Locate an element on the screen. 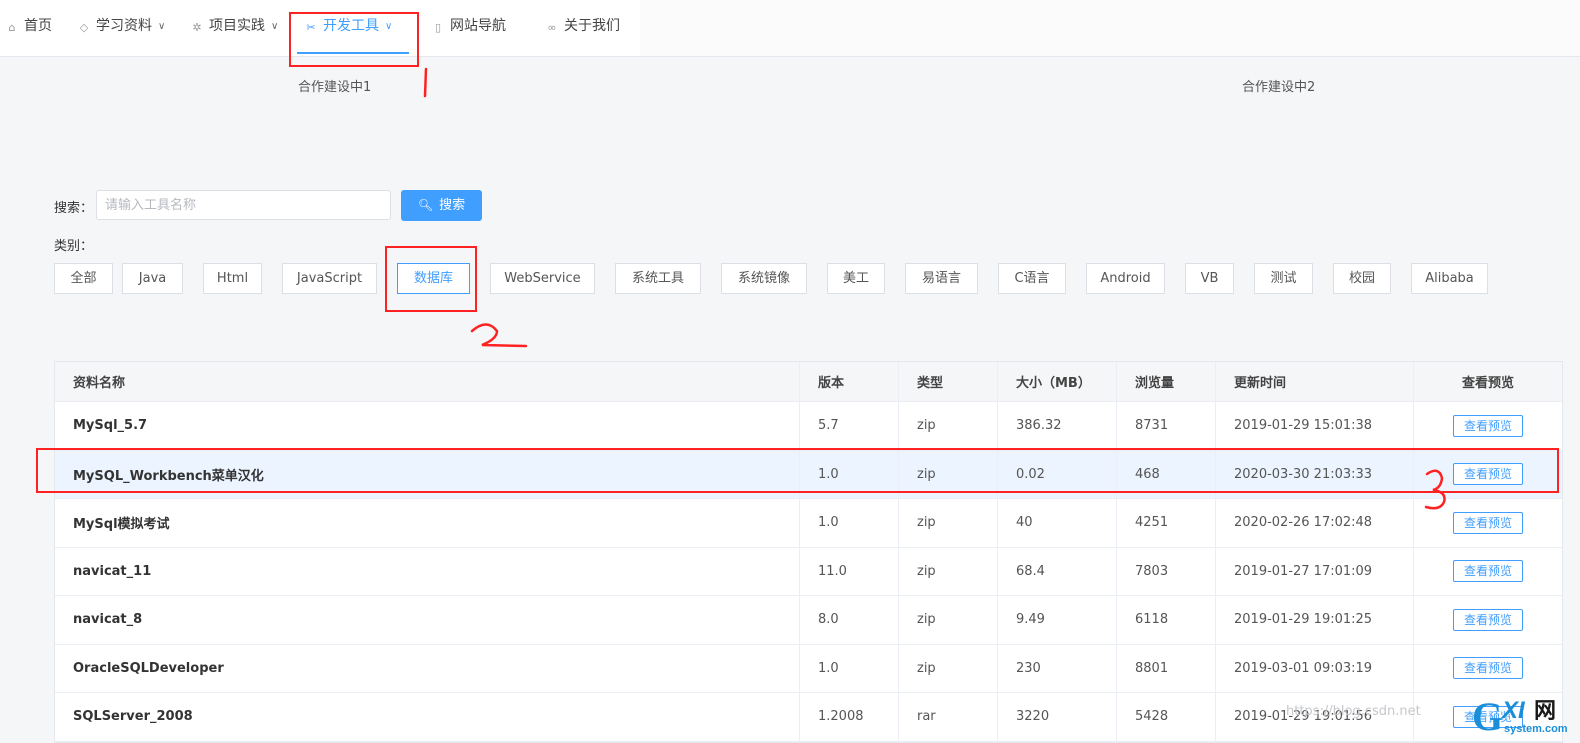 The height and width of the screenshot is (743, 1580). logo-letter-g: G is located at coordinates (1487, 715).